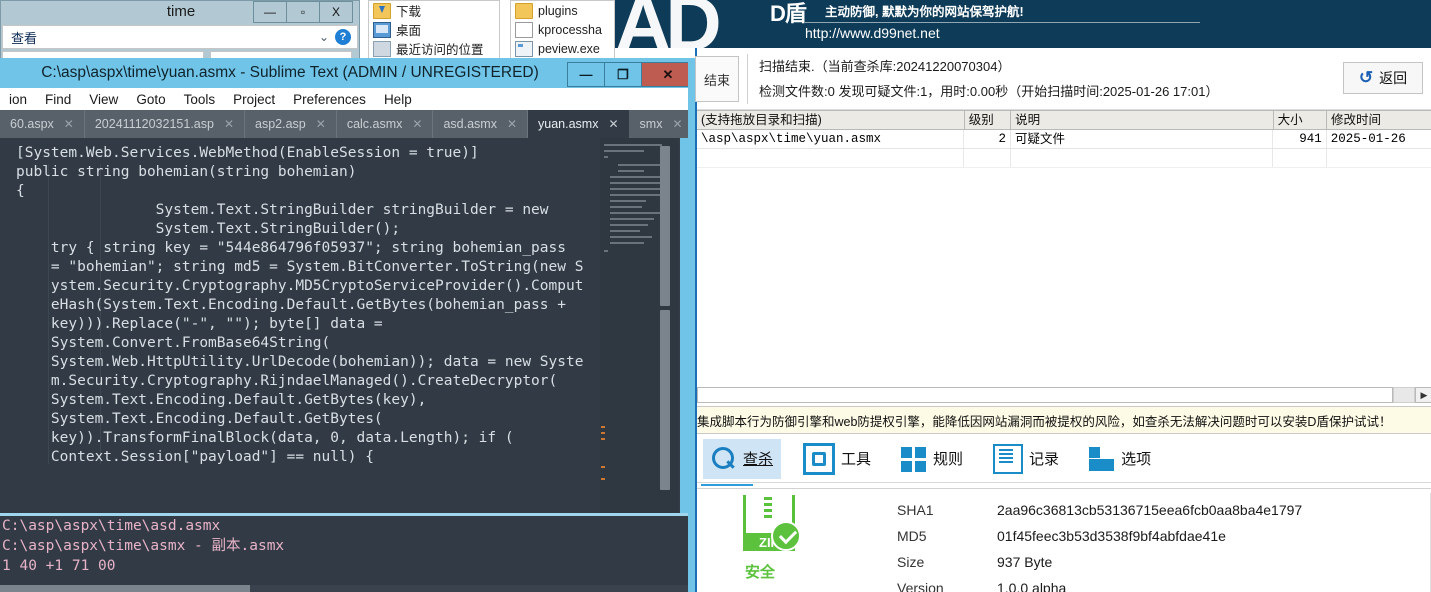 The width and height of the screenshot is (1431, 592). I want to click on tab-smx: smx ✕, so click(662, 124).